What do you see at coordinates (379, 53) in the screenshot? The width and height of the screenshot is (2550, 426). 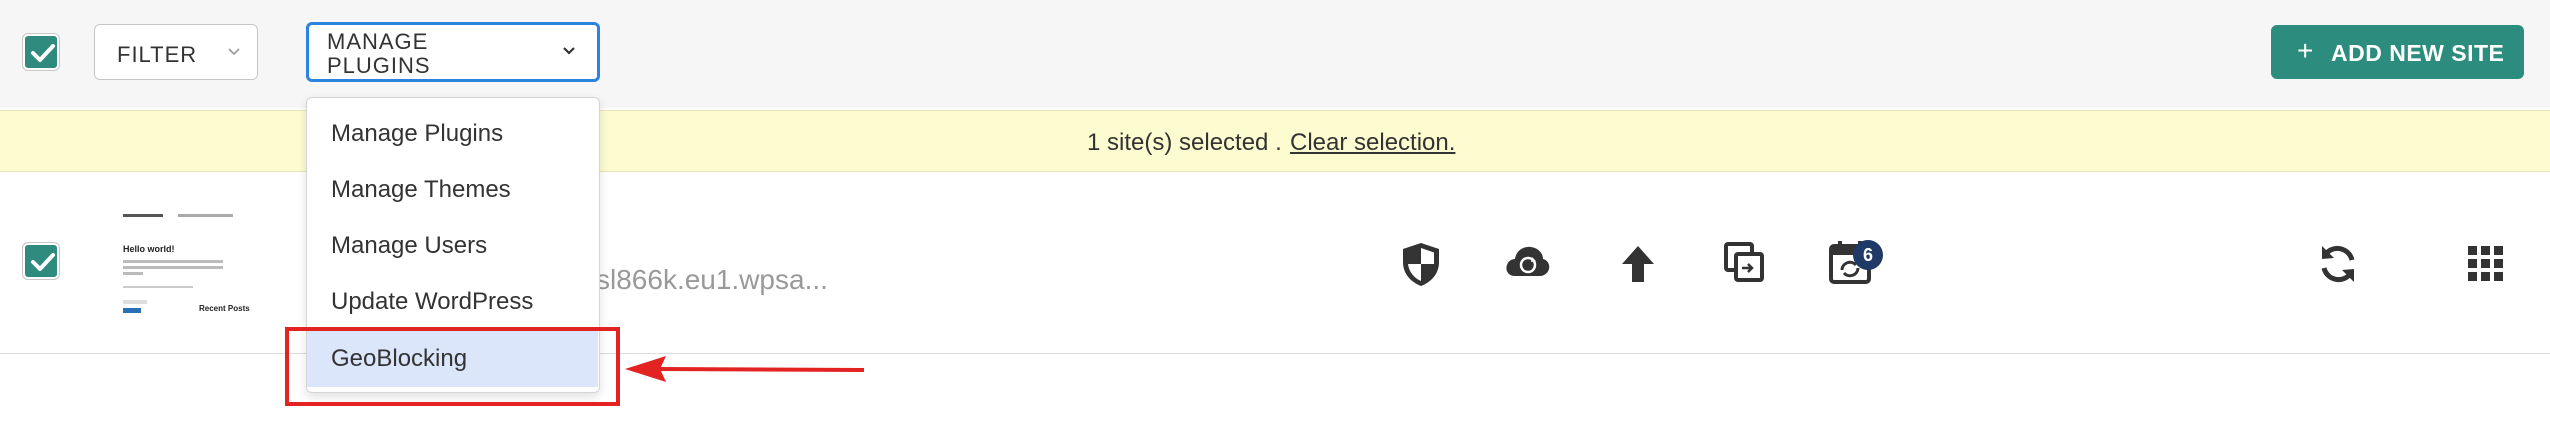 I see `bulk-action-label: MANAGE PLUGINS` at bounding box center [379, 53].